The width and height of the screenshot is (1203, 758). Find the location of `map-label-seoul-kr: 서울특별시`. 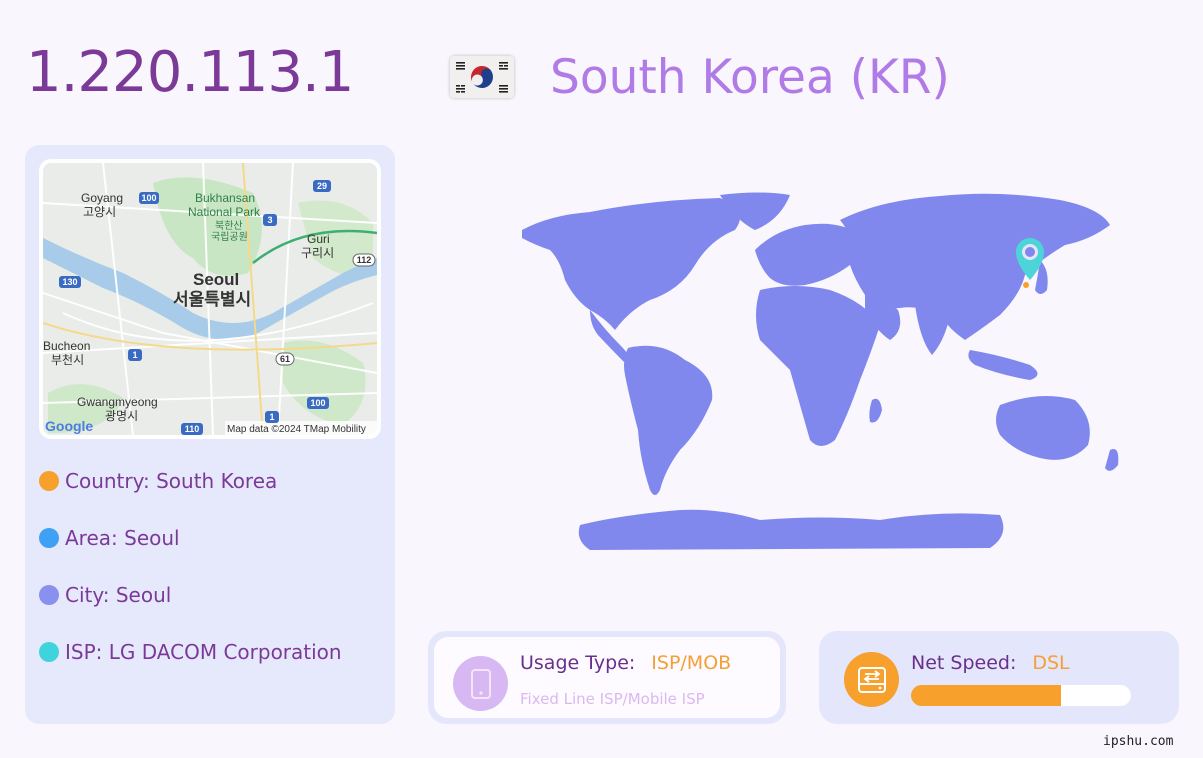

map-label-seoul-kr: 서울특별시 is located at coordinates (212, 299).